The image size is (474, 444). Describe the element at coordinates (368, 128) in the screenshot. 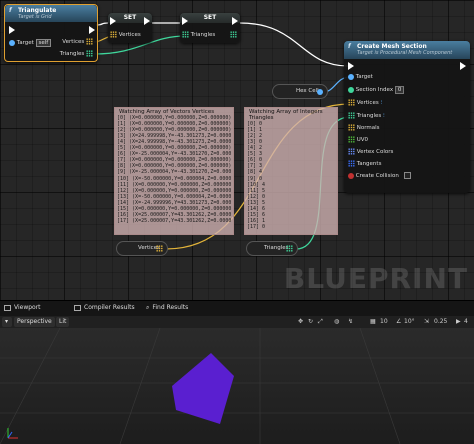

I see `pin-label: Normals` at that location.